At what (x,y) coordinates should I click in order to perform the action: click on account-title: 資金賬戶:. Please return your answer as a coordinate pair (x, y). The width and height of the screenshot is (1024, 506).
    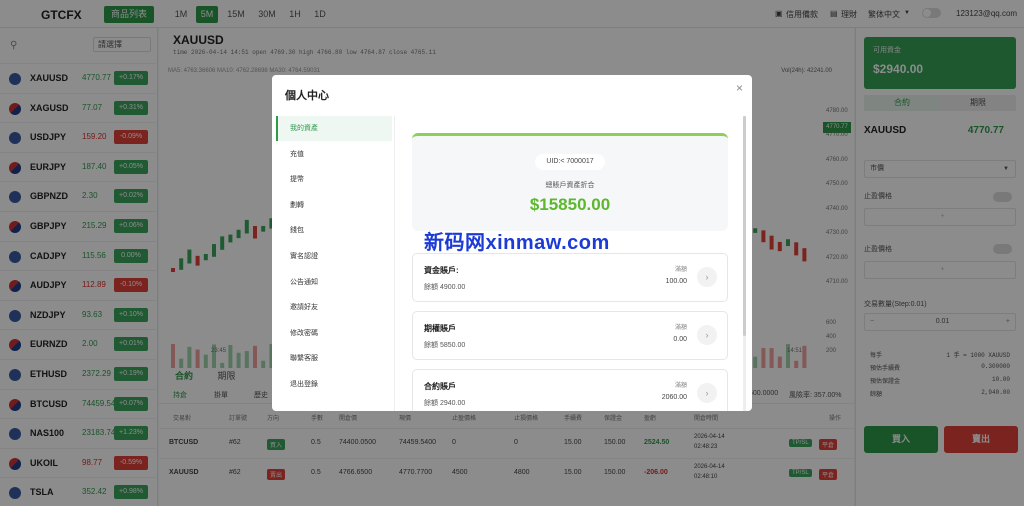
    Looking at the image, I should click on (441, 270).